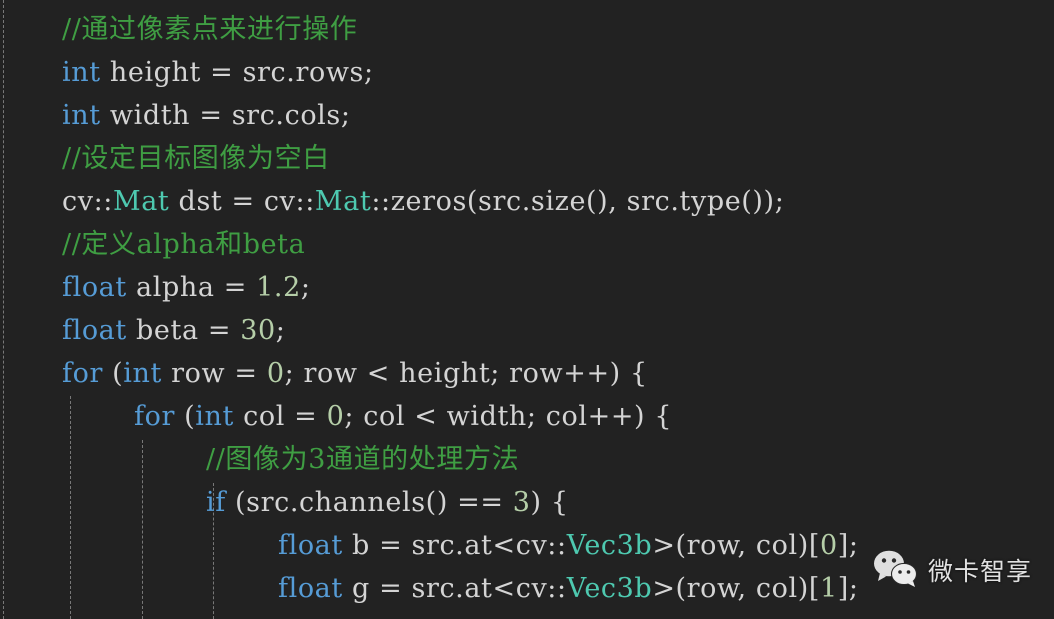 Image resolution: width=1054 pixels, height=619 pixels. What do you see at coordinates (258, 330) in the screenshot?
I see `code-token: 30` at bounding box center [258, 330].